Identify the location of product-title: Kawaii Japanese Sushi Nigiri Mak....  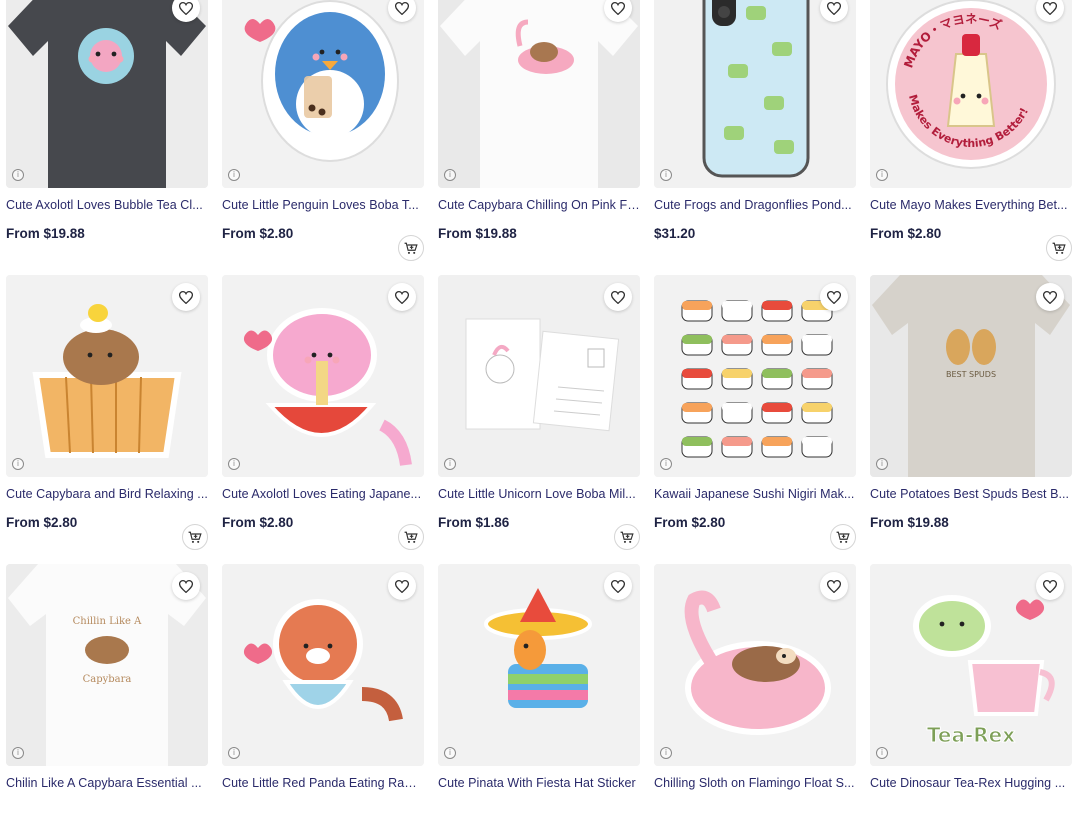
(755, 494).